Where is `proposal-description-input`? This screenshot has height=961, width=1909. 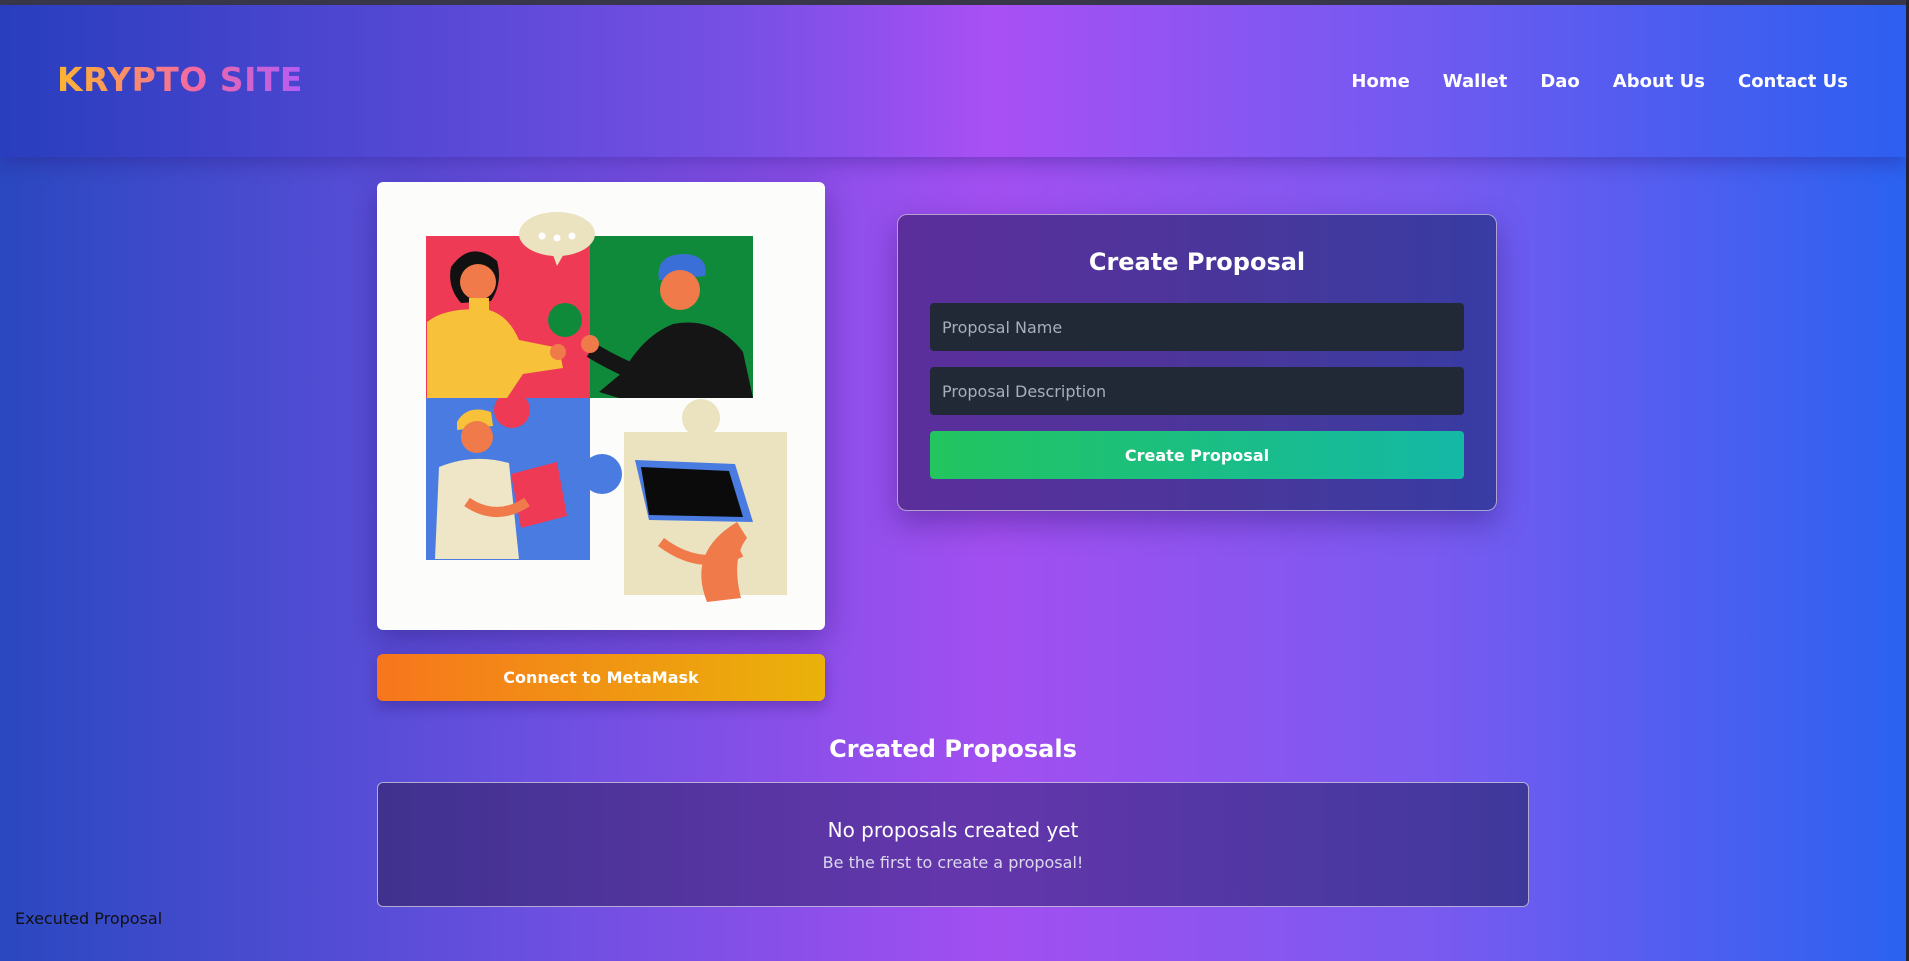 proposal-description-input is located at coordinates (1197, 391).